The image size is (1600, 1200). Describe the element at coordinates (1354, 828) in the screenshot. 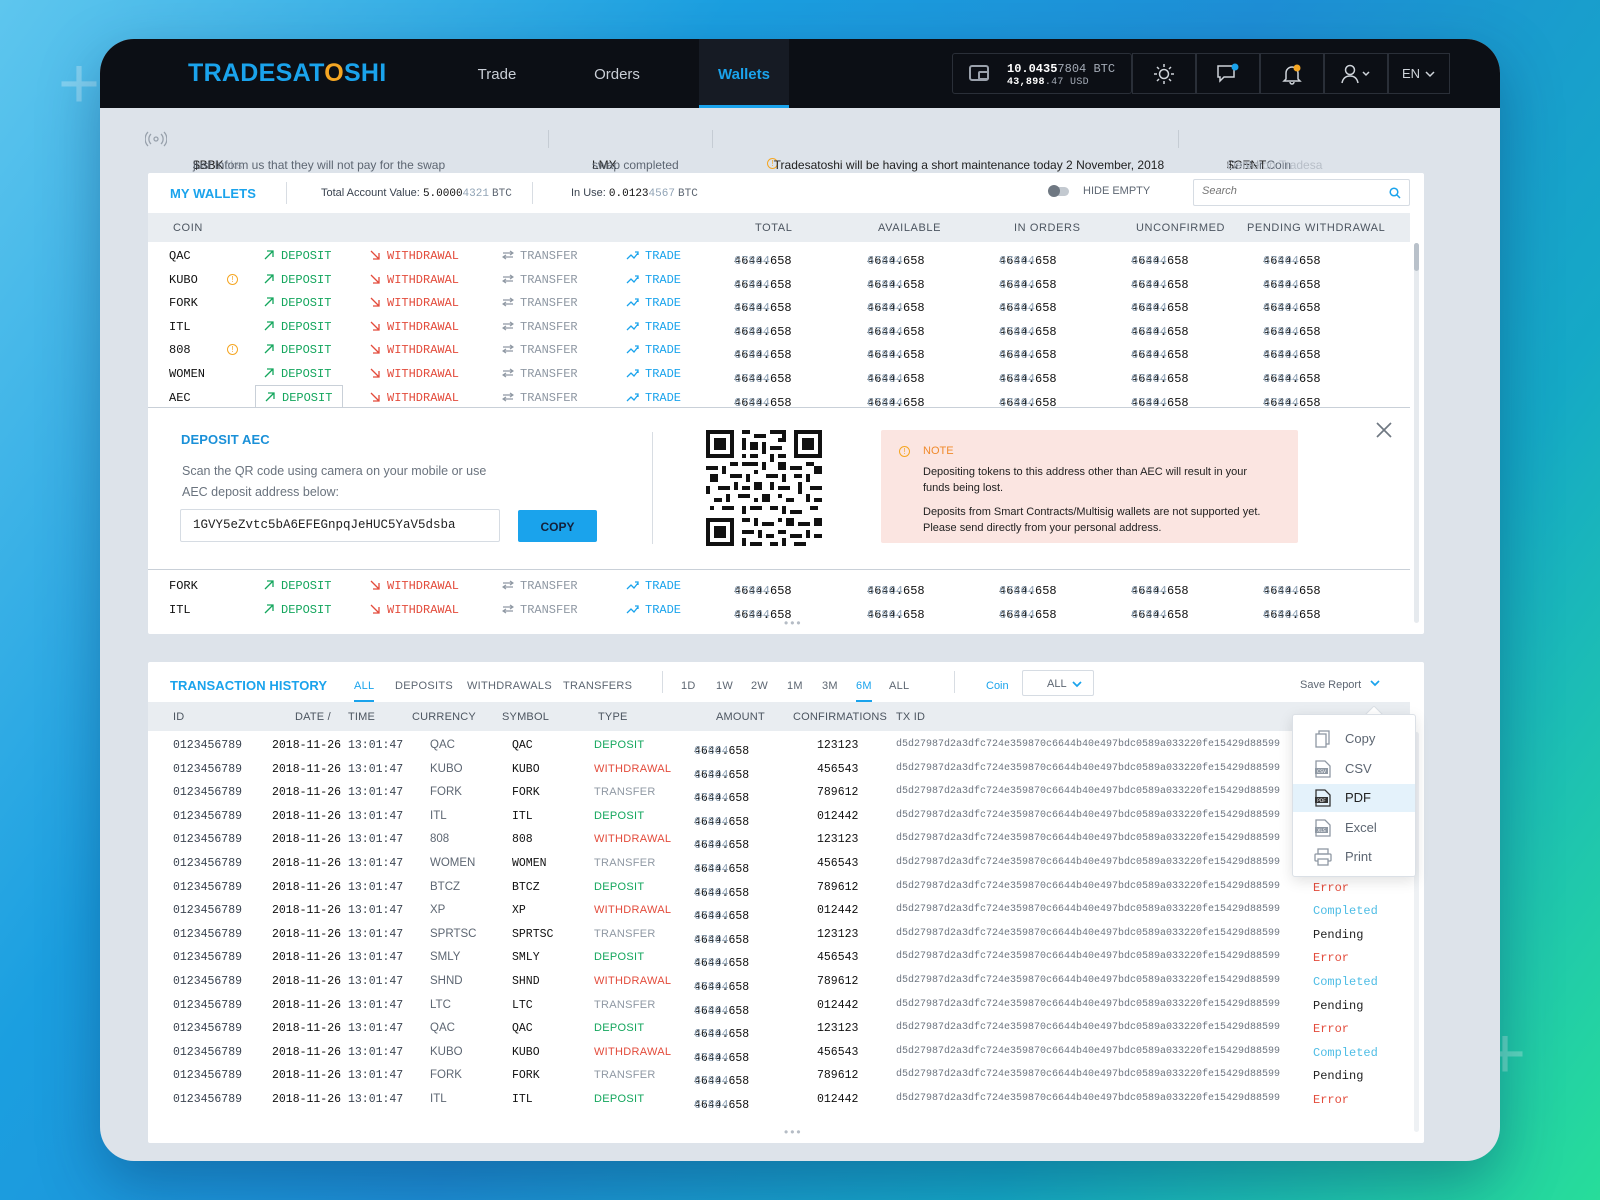

I see `menu-item-excel: XLS Excel` at that location.